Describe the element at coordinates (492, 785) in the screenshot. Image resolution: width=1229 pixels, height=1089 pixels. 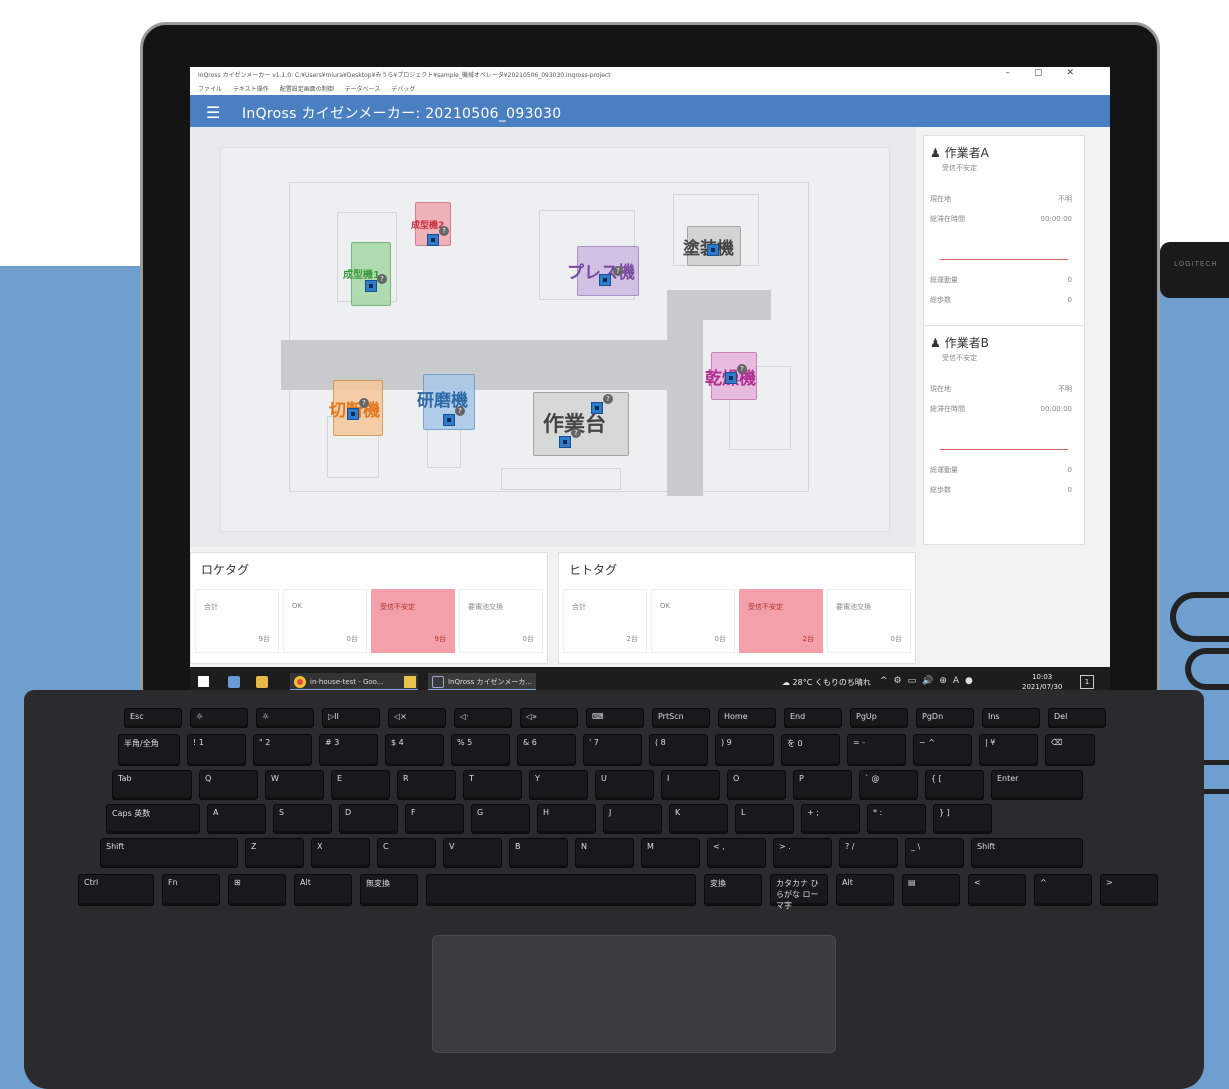
I see `keyboard-key: T` at that location.